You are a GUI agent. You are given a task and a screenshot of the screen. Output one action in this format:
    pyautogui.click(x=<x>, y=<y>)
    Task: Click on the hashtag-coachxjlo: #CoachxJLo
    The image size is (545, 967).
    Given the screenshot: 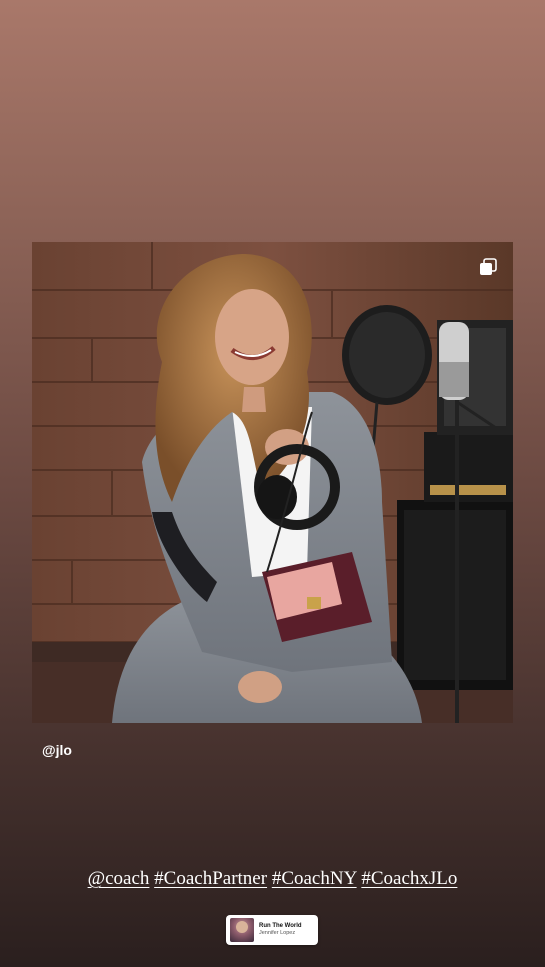 What is the action you would take?
    pyautogui.click(x=409, y=878)
    